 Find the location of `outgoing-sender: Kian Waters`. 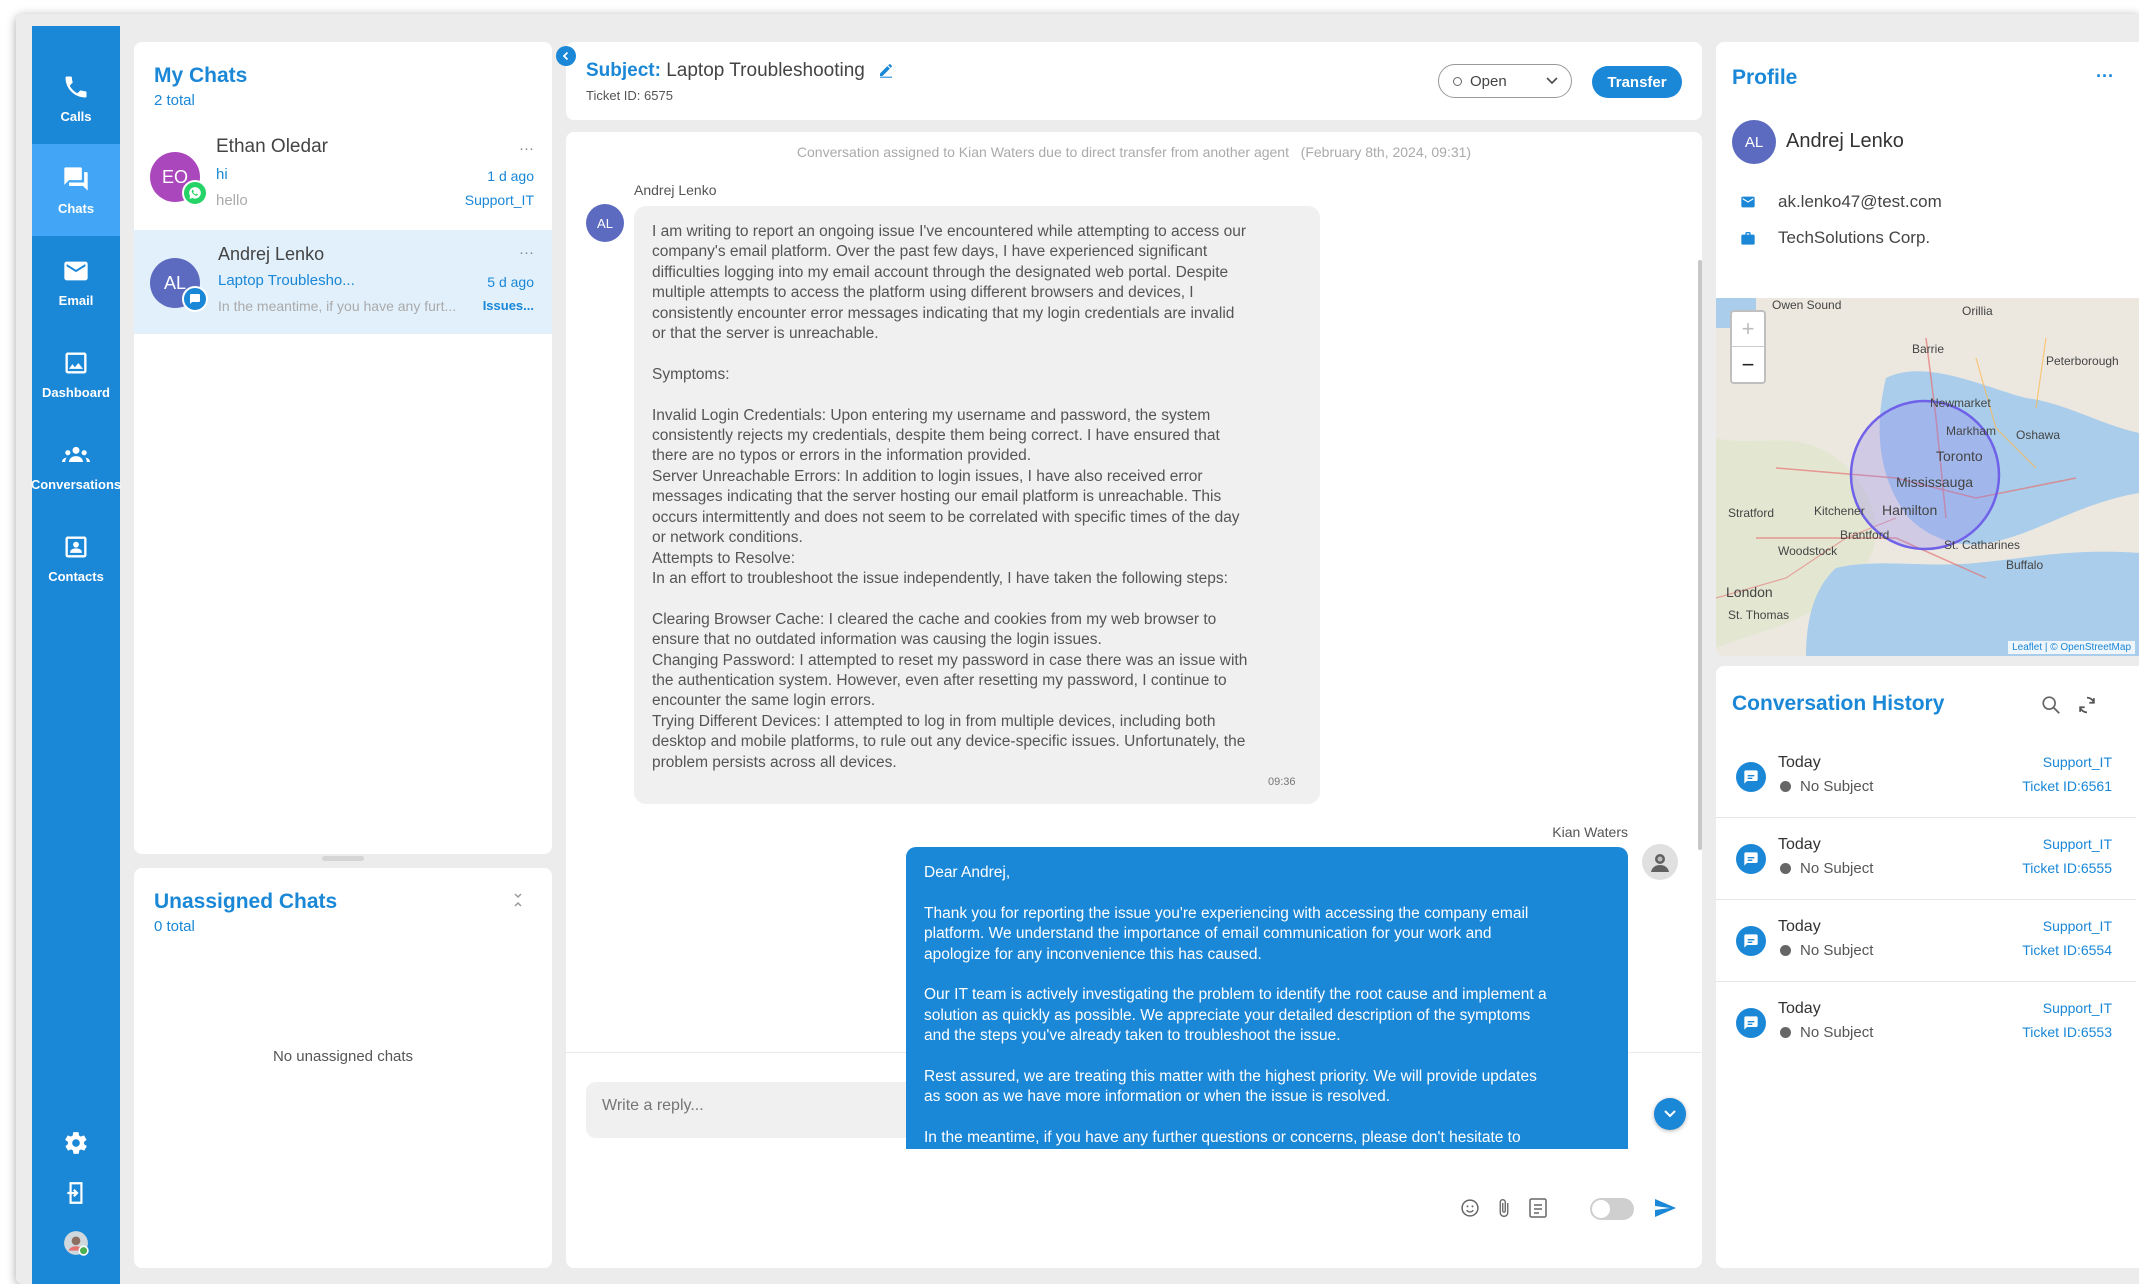

outgoing-sender: Kian Waters is located at coordinates (1590, 832).